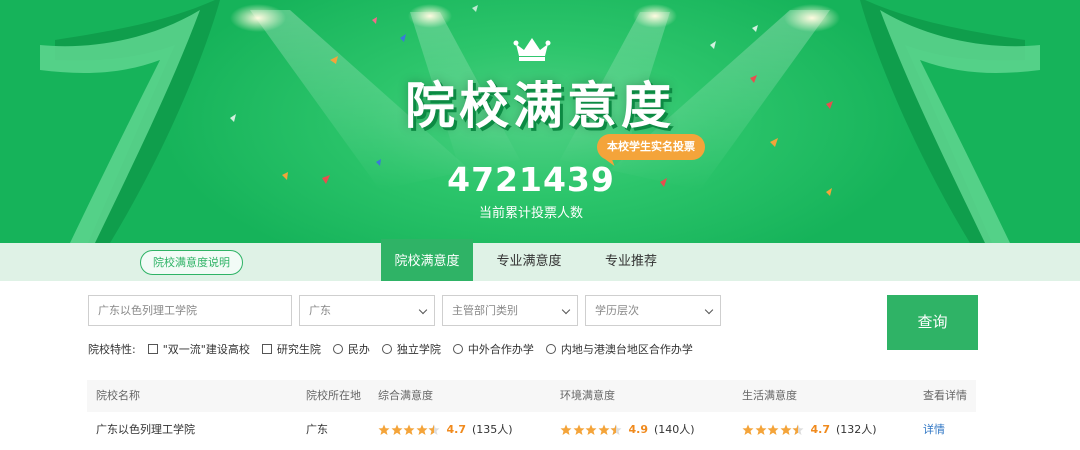  What do you see at coordinates (191, 262) in the screenshot?
I see `satisfaction-explanation-button: 院校满意度说明` at bounding box center [191, 262].